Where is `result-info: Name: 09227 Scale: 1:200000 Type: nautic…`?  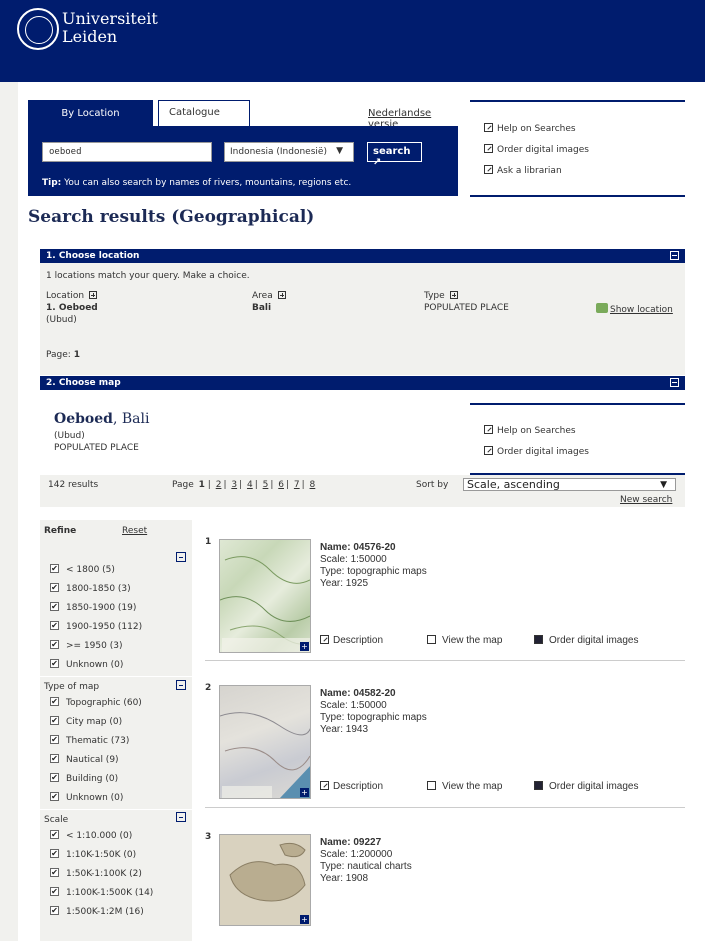
result-info: Name: 09227 Scale: 1:200000 Type: nautic… is located at coordinates (366, 861).